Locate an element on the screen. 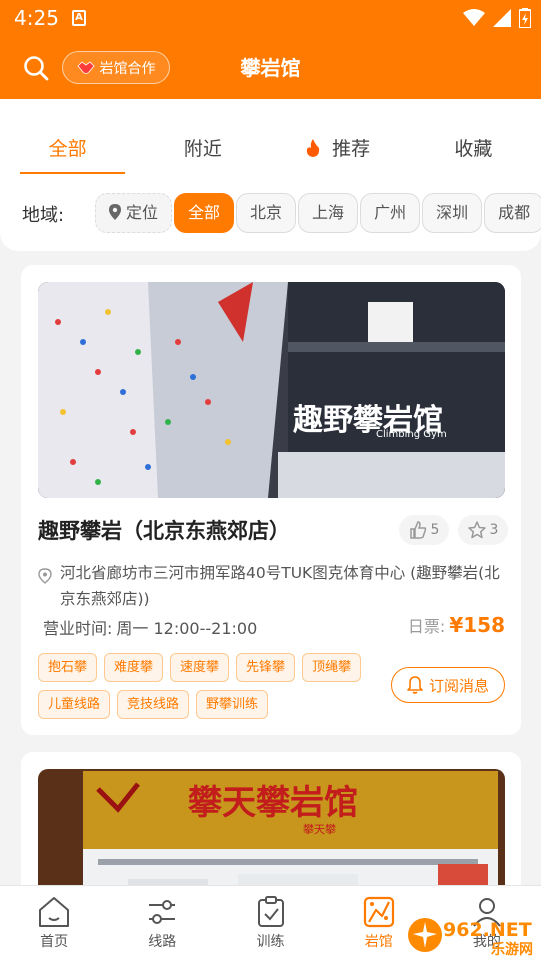 The height and width of the screenshot is (961, 541). gym-tag: 速度攀 is located at coordinates (200, 667).